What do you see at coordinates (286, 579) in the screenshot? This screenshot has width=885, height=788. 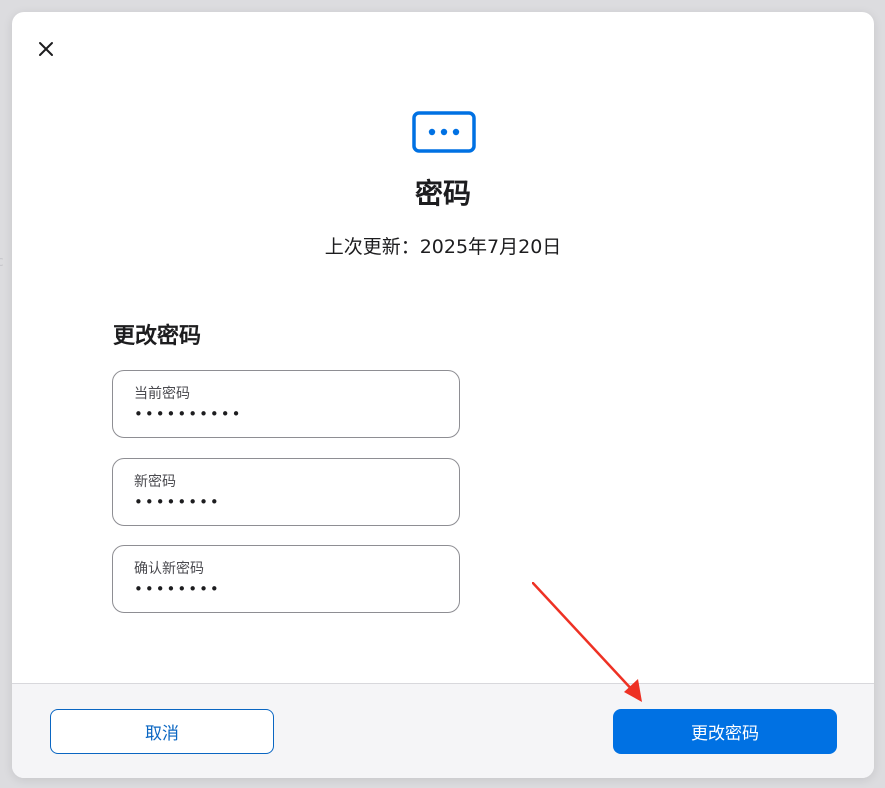 I see `confirm-password-field: 确认新密码 ••••••••` at bounding box center [286, 579].